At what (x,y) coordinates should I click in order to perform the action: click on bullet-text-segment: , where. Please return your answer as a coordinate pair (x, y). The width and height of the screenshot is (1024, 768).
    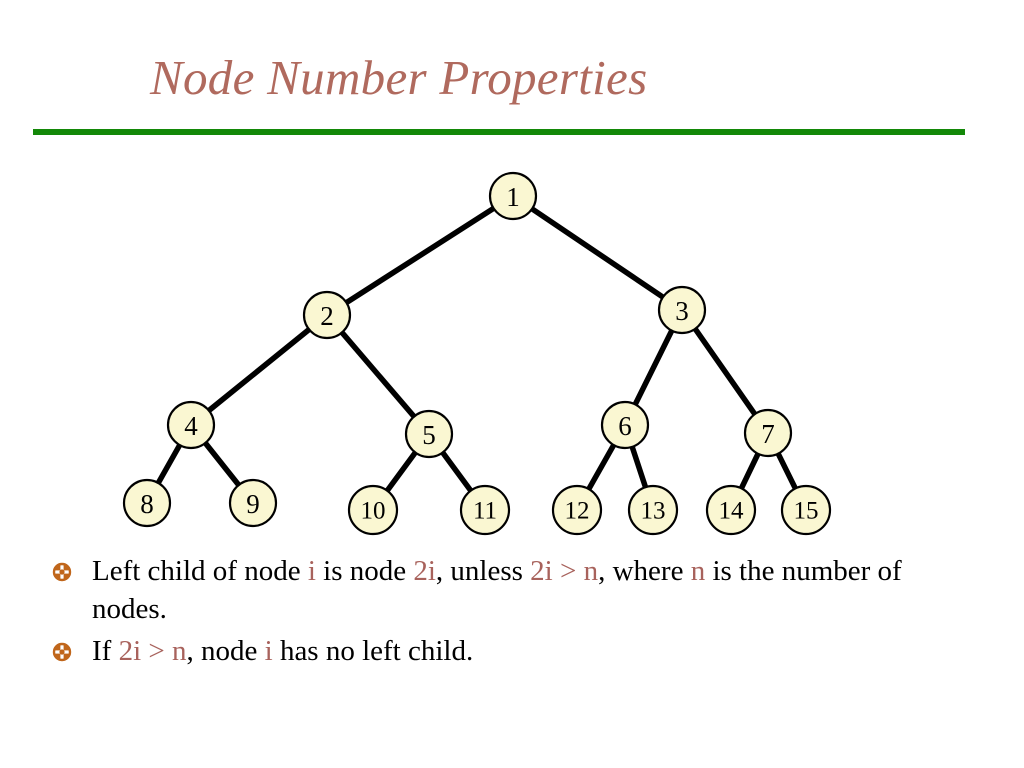
    Looking at the image, I should click on (644, 571).